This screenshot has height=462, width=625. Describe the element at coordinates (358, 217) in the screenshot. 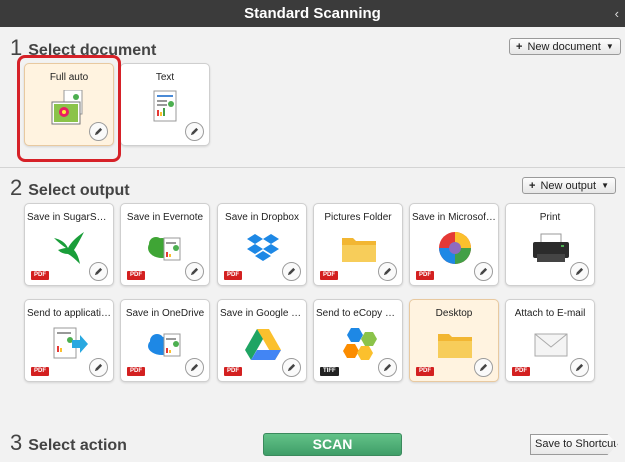

I see `card-label: Pictures Folder` at that location.